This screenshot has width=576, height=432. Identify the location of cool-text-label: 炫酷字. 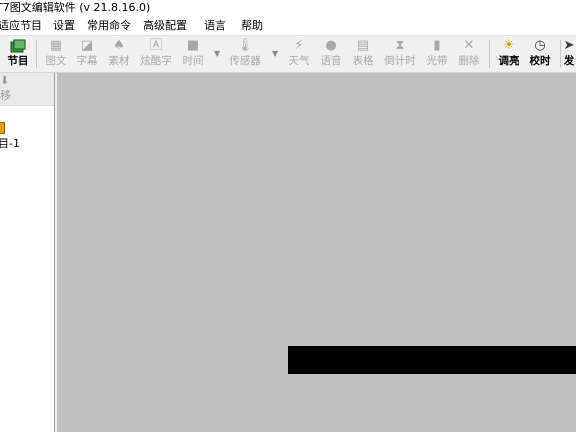
(156, 61).